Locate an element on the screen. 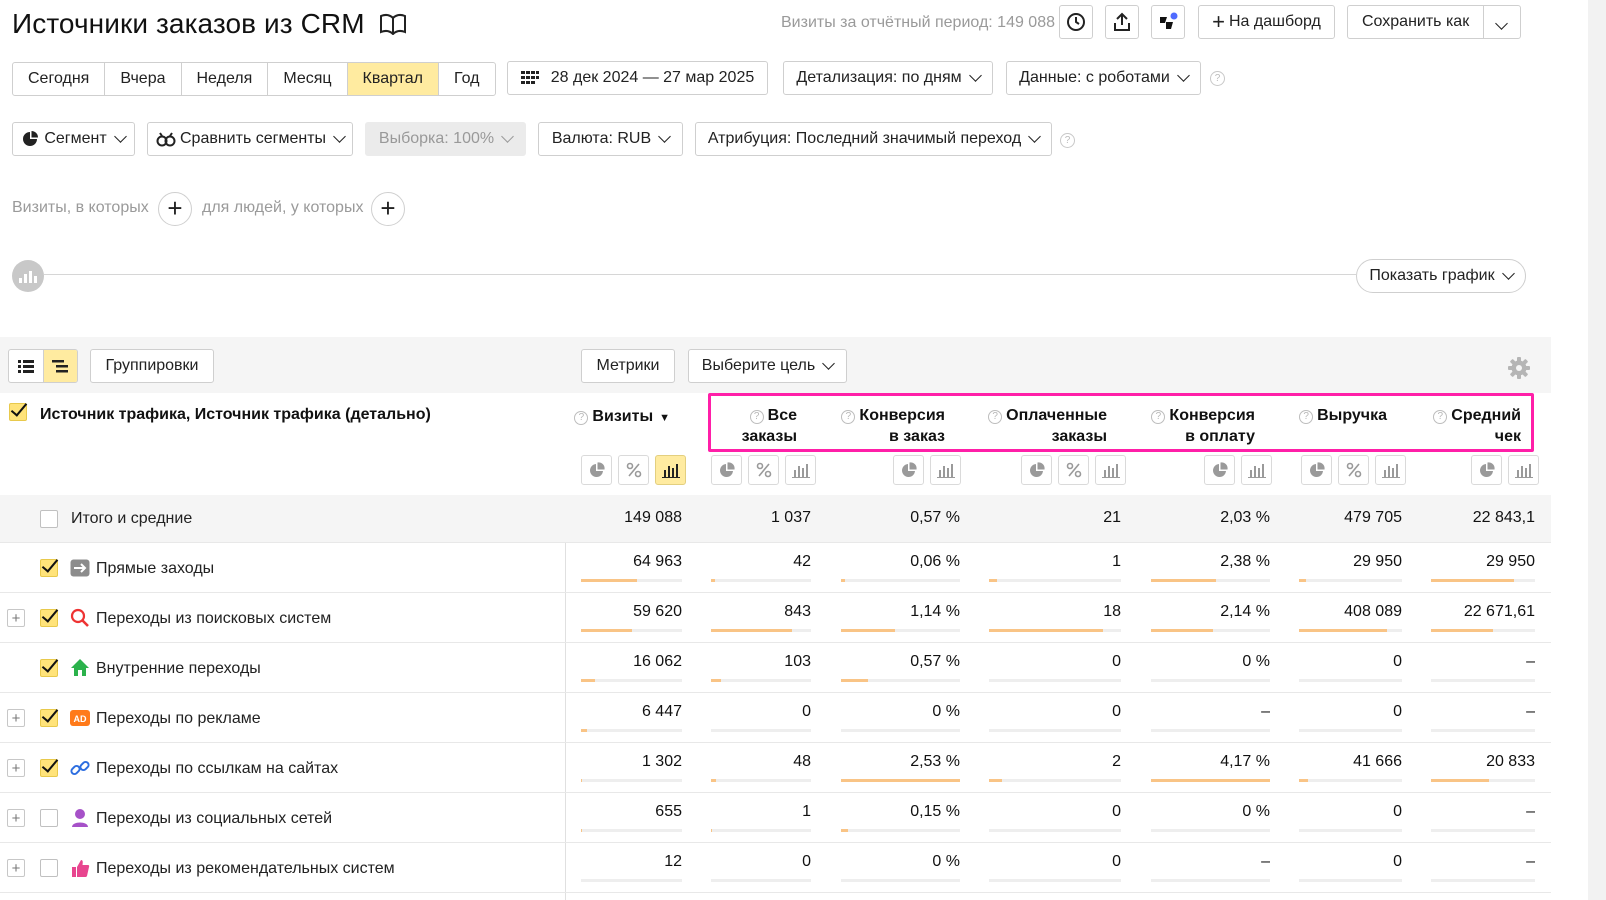  compare-segments-dropdown: Сравнить сегменты is located at coordinates (250, 139).